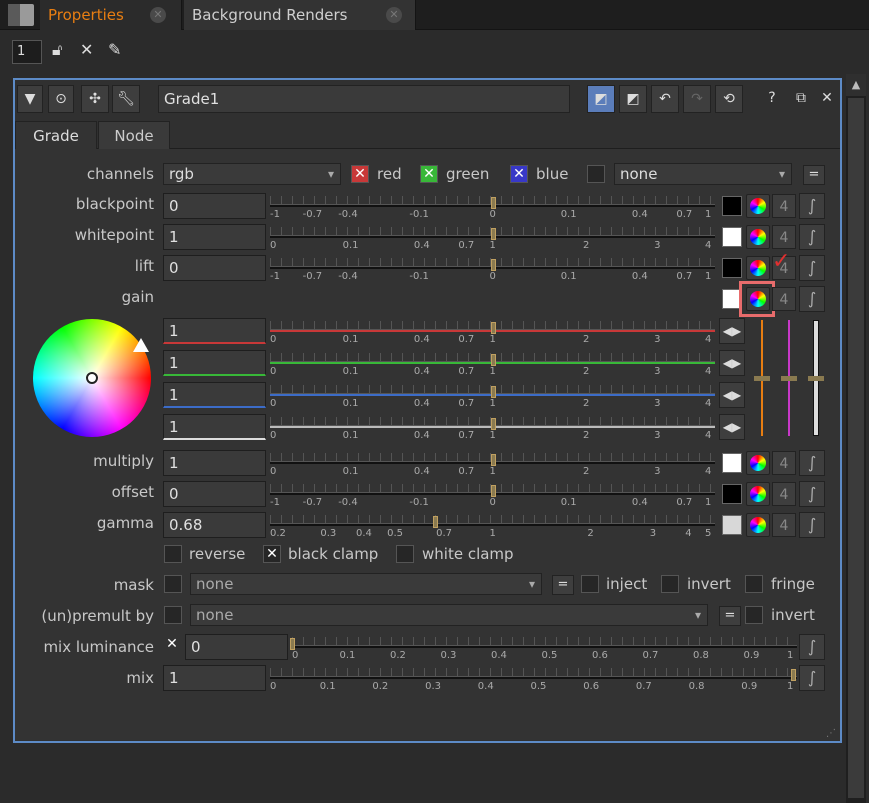 The width and height of the screenshot is (869, 803). Describe the element at coordinates (665, 99) in the screenshot. I see `undo-icon: ↶` at that location.